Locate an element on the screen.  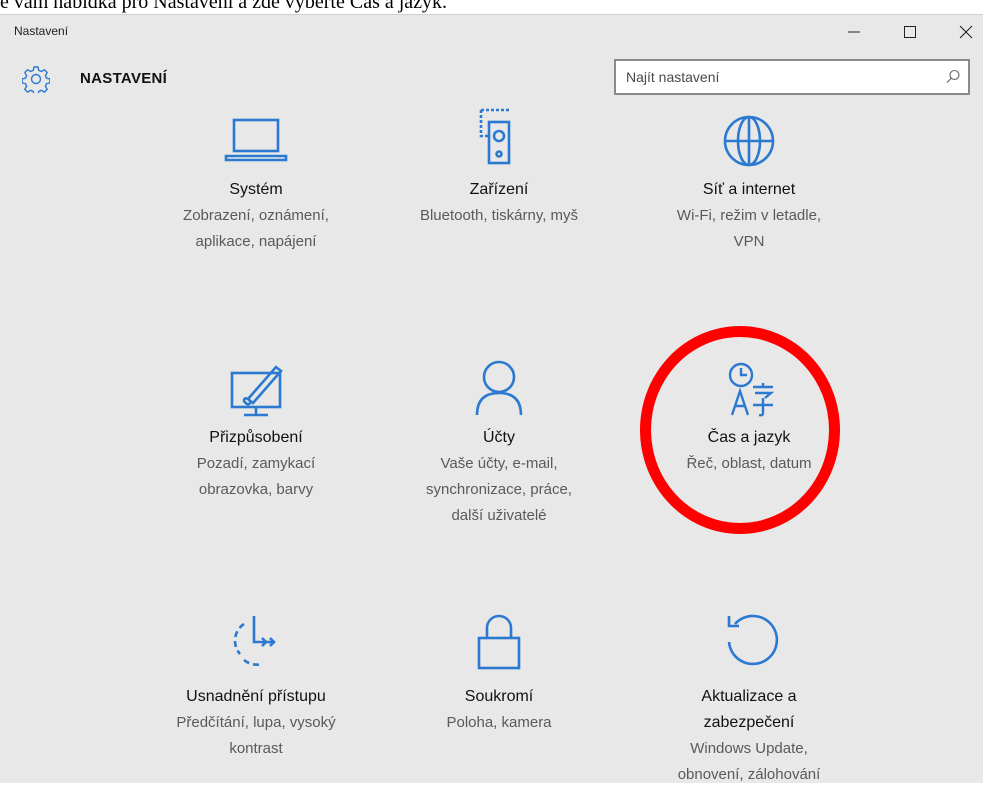
tile-description: Zobrazení, oznámení, aplikace, napájení is located at coordinates (256, 228).